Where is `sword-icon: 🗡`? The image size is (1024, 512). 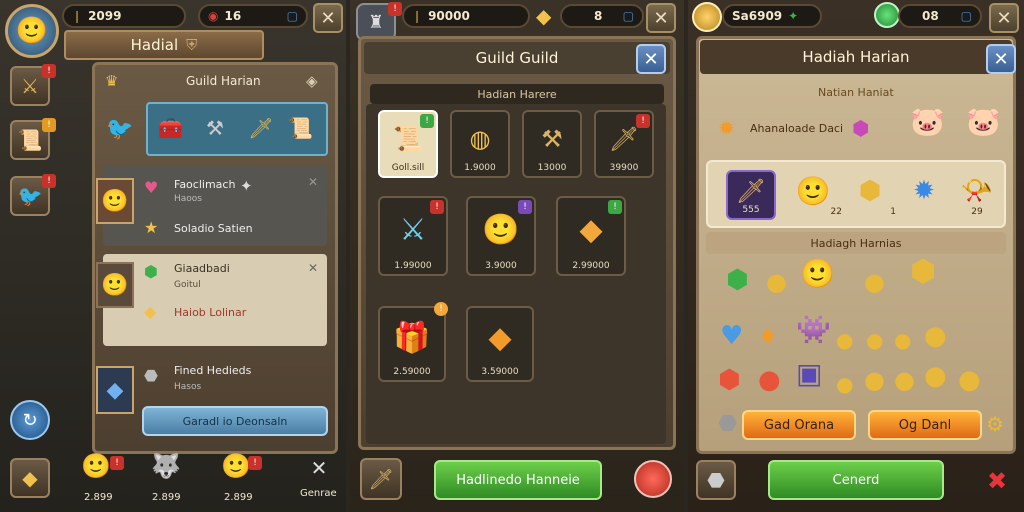
sword-icon: 🗡 is located at coordinates (260, 128).